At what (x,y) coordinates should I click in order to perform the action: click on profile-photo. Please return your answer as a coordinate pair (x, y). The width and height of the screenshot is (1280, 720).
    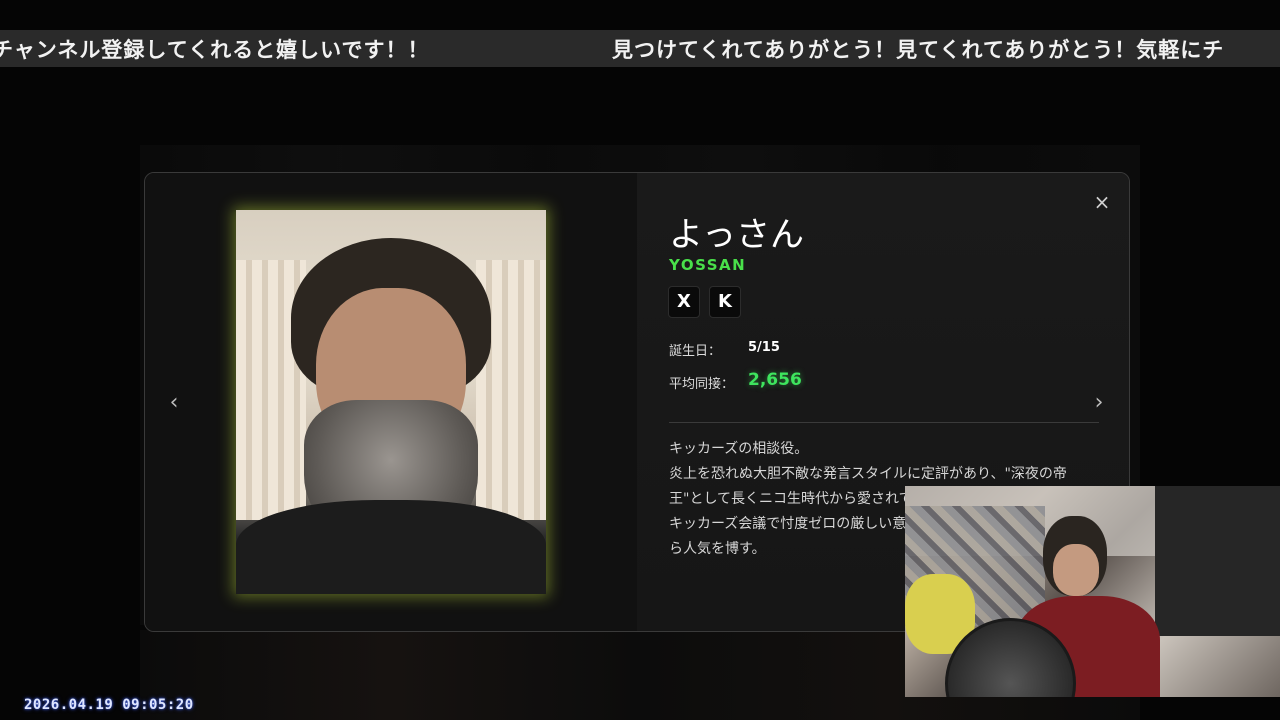
    Looking at the image, I should click on (391, 402).